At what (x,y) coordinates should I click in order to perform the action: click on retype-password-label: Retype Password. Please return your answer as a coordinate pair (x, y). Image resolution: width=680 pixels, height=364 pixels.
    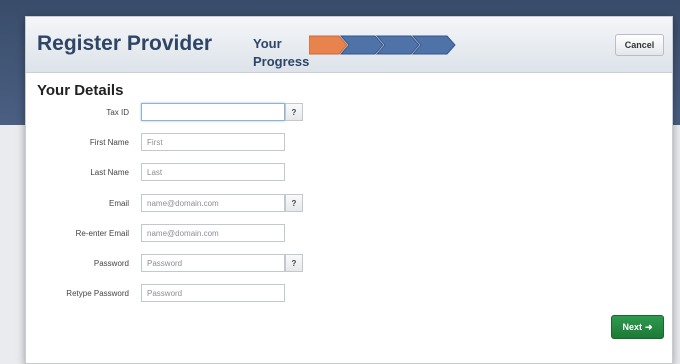
    Looking at the image, I should click on (97, 293).